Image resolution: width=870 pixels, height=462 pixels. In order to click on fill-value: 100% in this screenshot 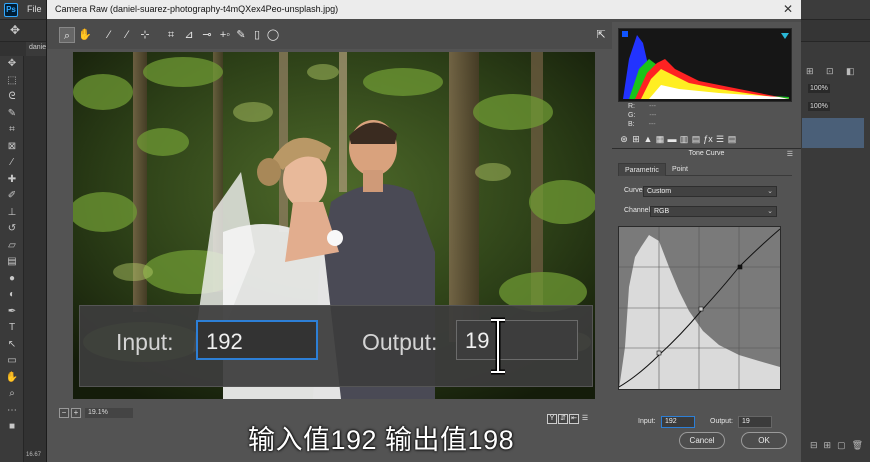, I will do `click(819, 106)`.